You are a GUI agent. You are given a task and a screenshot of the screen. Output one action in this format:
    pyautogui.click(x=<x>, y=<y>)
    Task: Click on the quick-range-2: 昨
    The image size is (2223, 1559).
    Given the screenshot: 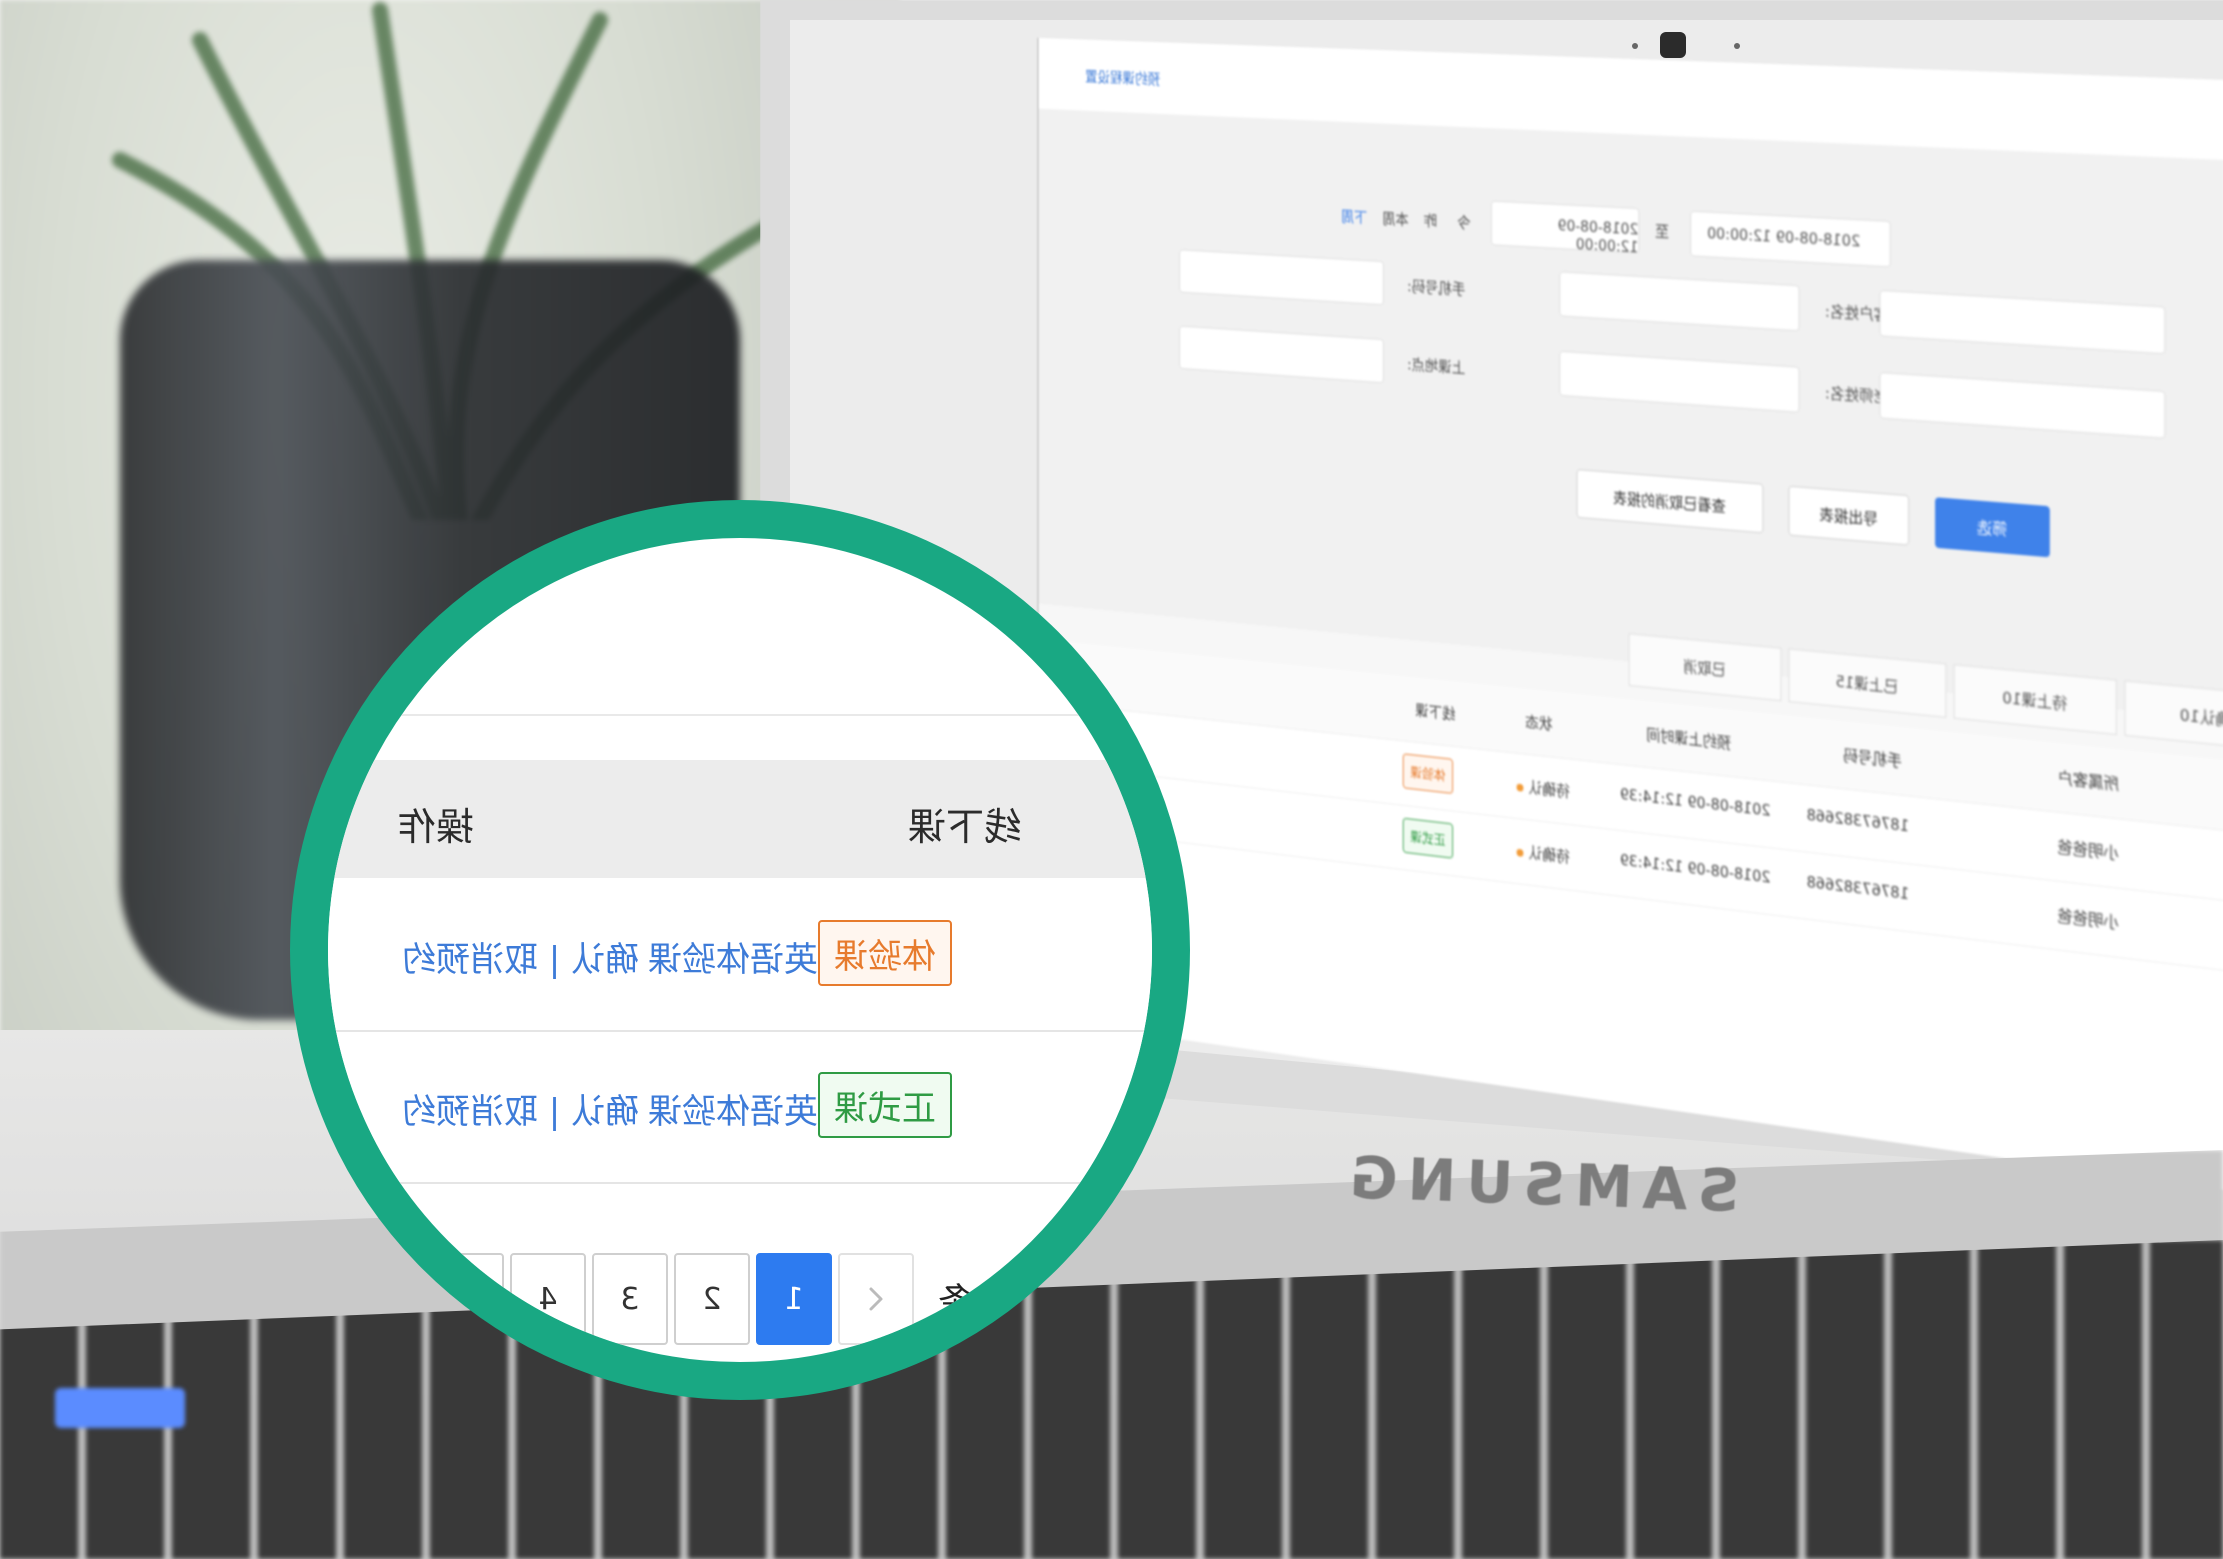 What is the action you would take?
    pyautogui.click(x=1430, y=219)
    